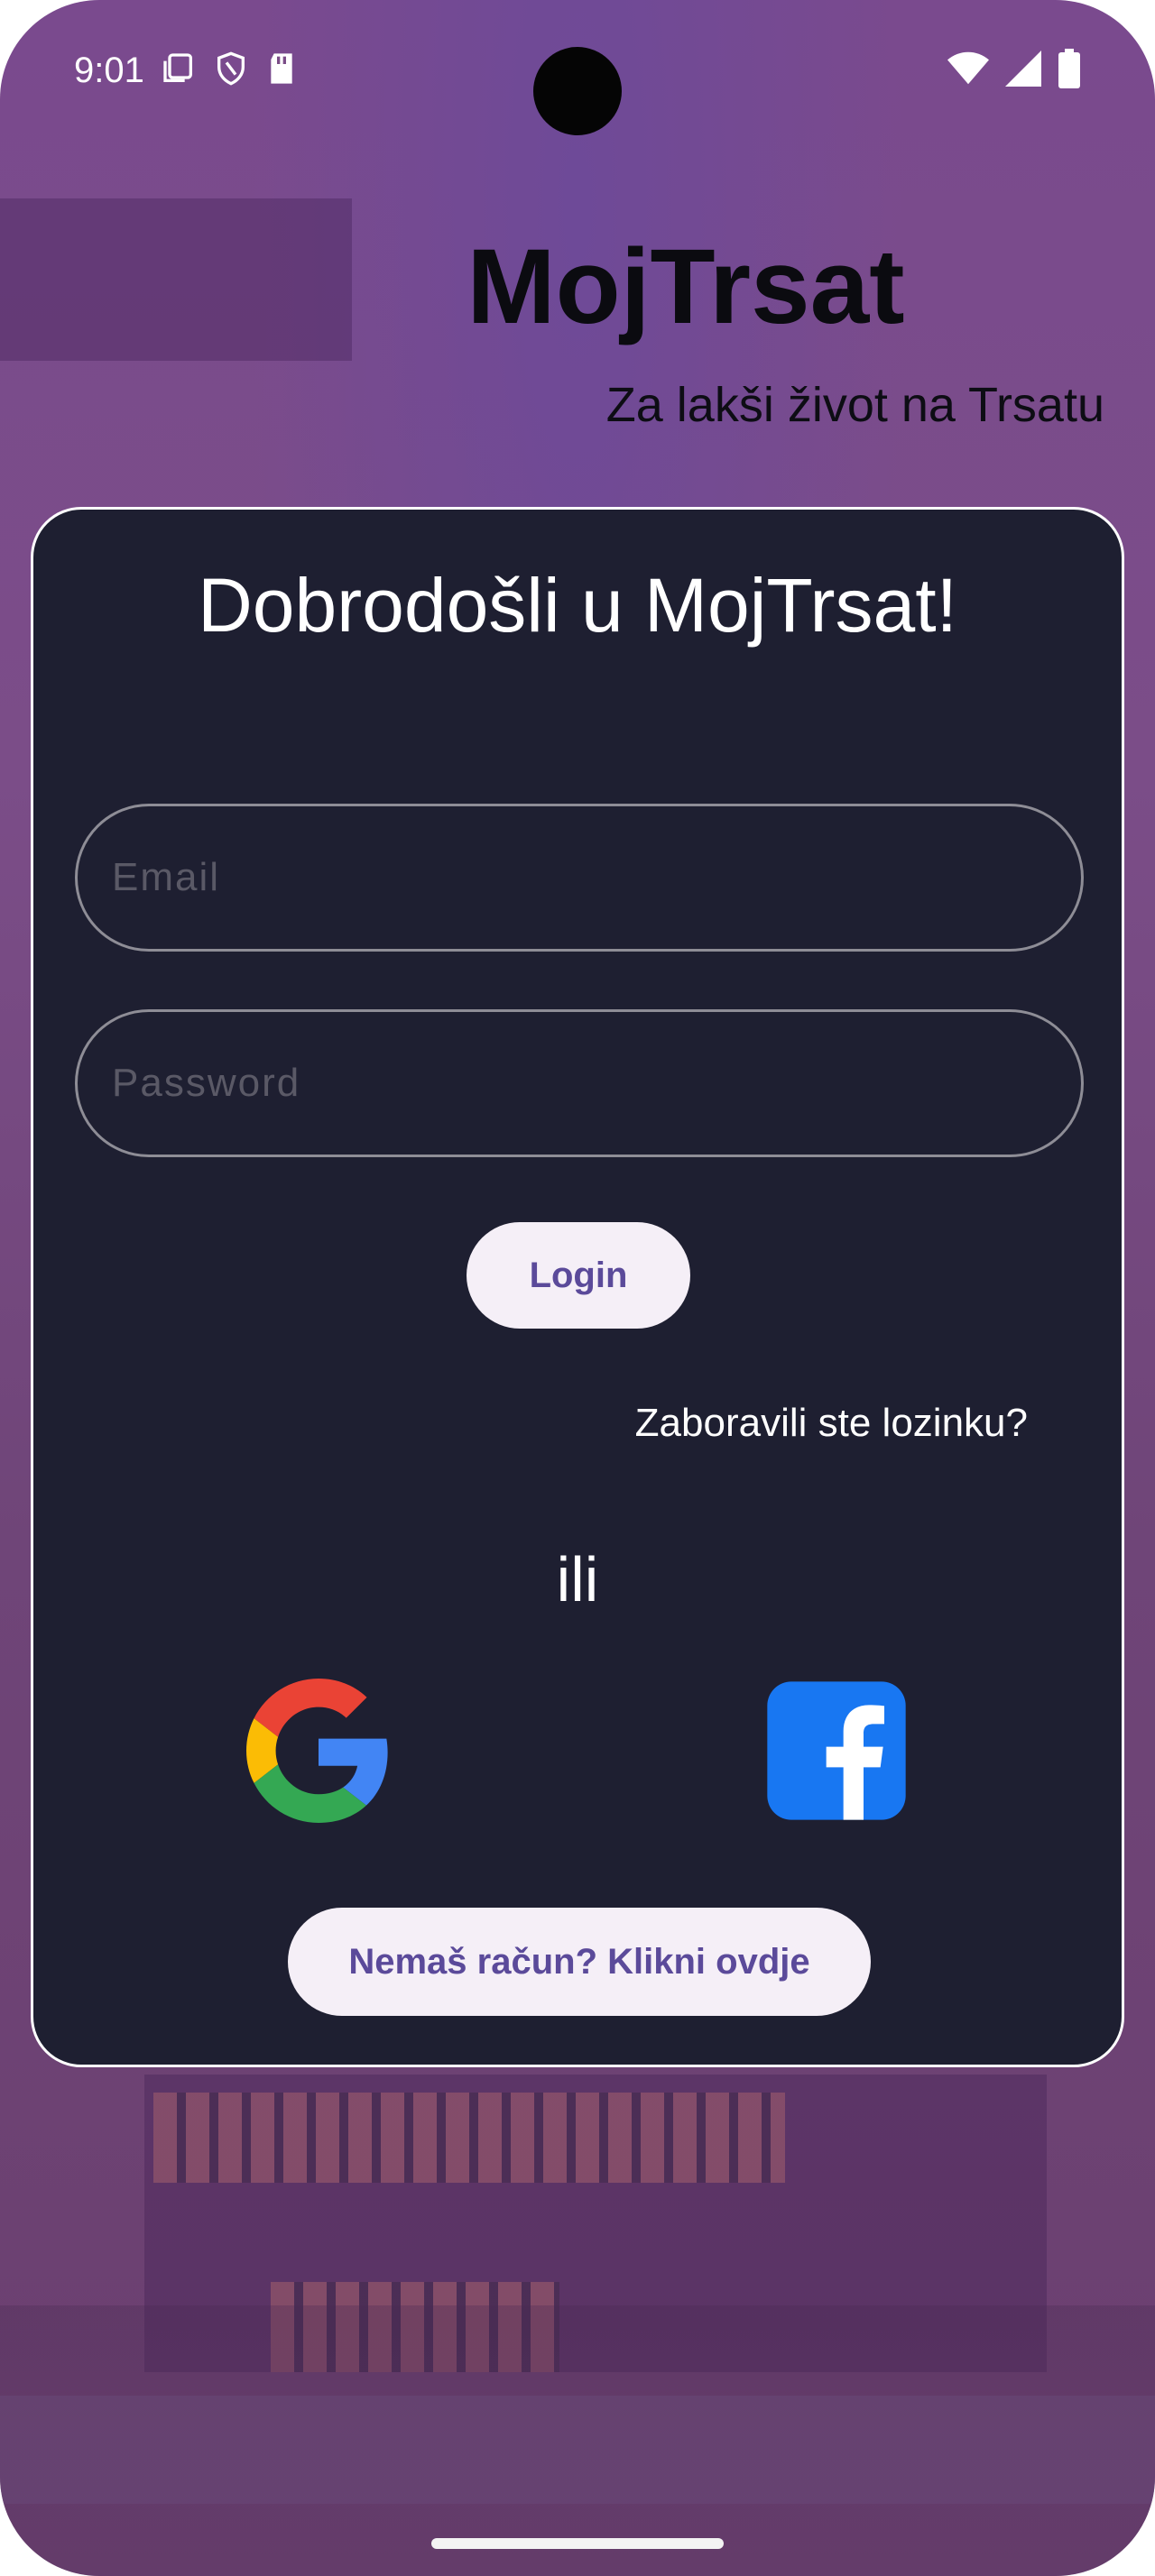 The width and height of the screenshot is (1155, 2576). What do you see at coordinates (577, 70) in the screenshot?
I see `status-bar: 9:01` at bounding box center [577, 70].